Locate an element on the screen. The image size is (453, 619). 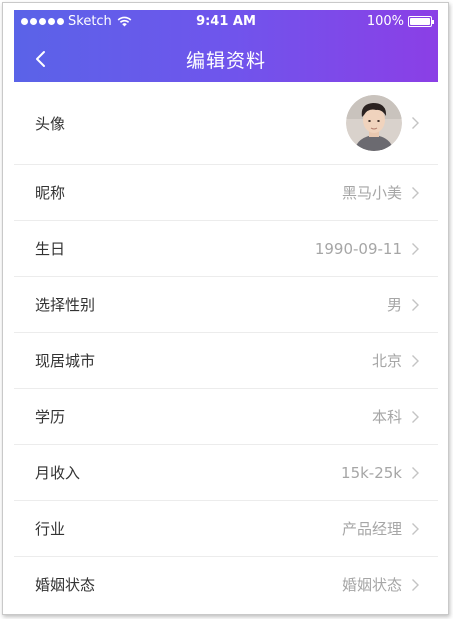
header: Sketch 9:41 AM 100% 编辑资料 is located at coordinates (226, 46).